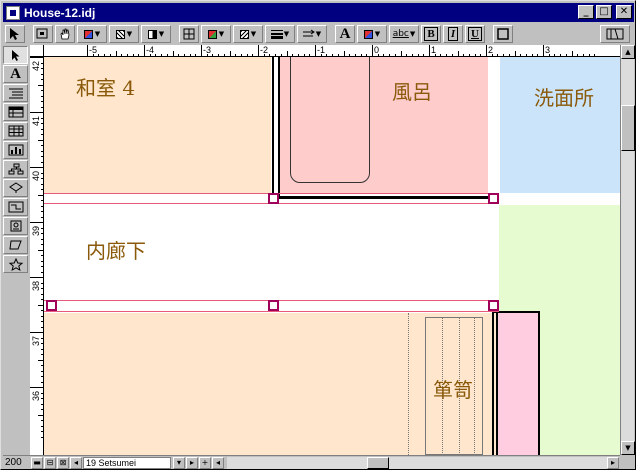 Image resolution: width=636 pixels, height=470 pixels. I want to click on vertical-scroll-thumb, so click(628, 128).